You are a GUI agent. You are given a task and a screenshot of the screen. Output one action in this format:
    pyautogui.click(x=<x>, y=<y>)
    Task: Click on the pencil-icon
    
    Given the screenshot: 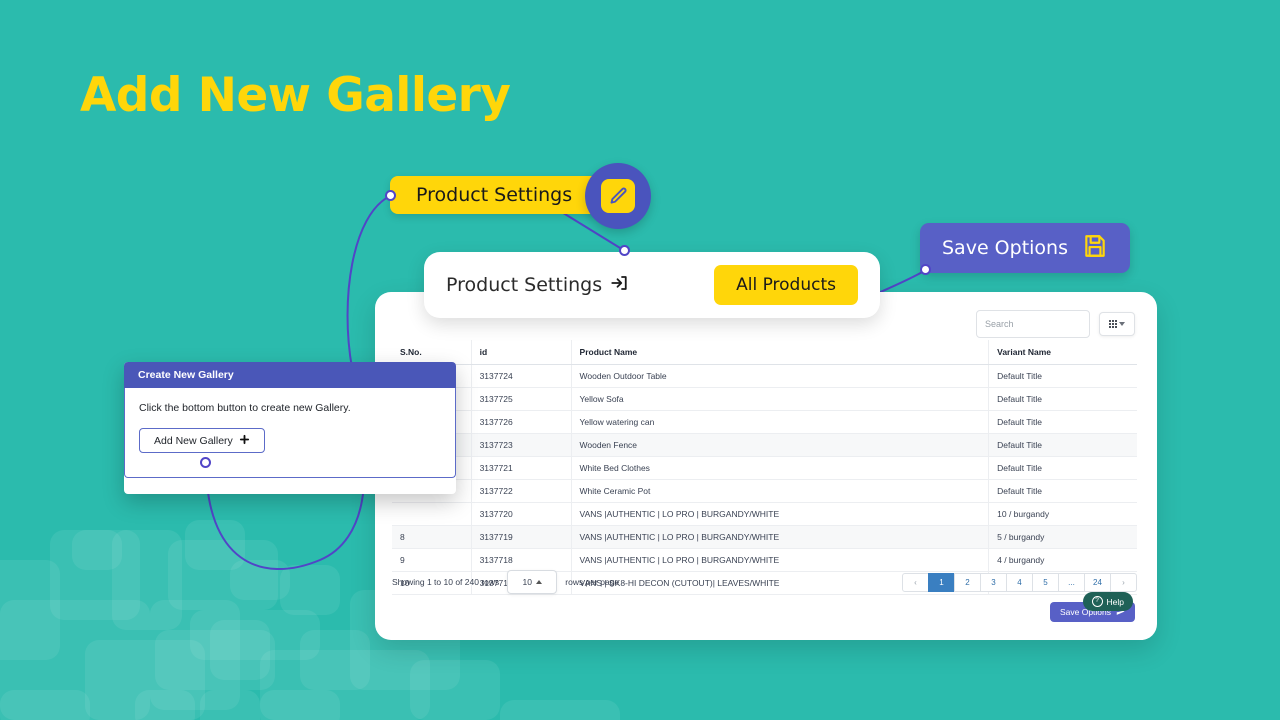 What is the action you would take?
    pyautogui.click(x=618, y=196)
    